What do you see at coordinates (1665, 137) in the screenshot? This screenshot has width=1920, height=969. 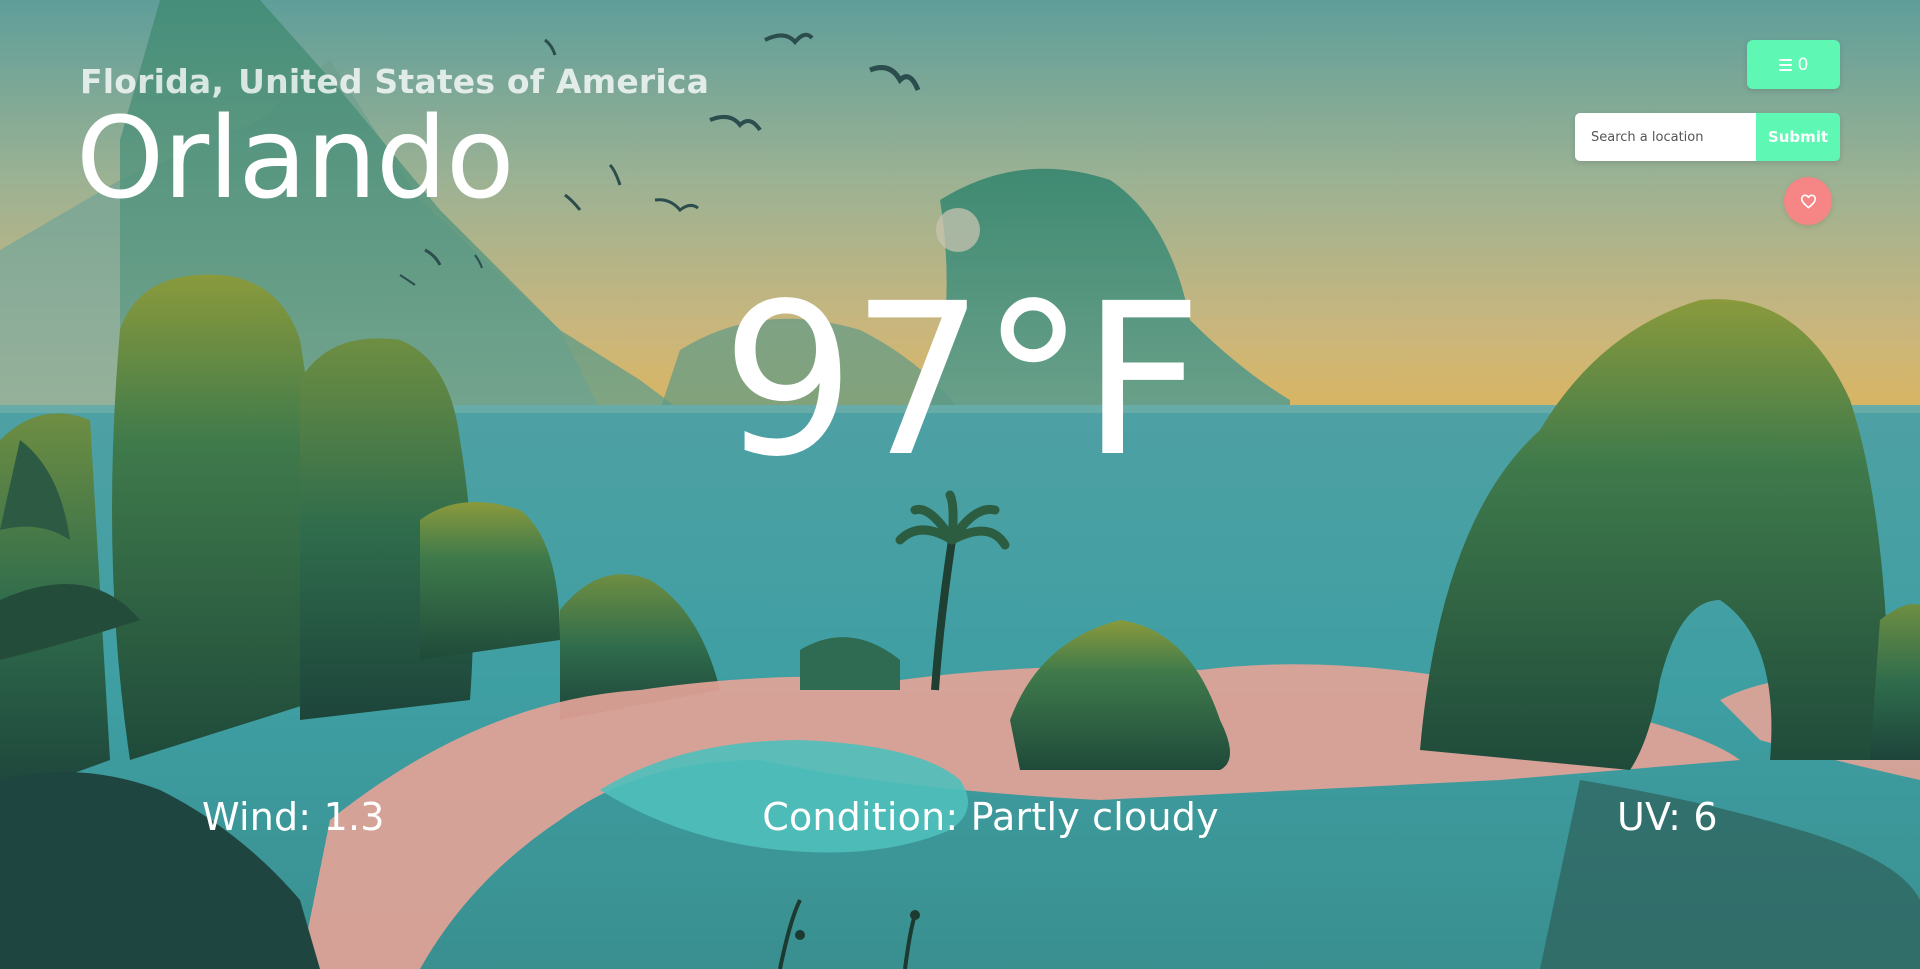 I see `search-input` at bounding box center [1665, 137].